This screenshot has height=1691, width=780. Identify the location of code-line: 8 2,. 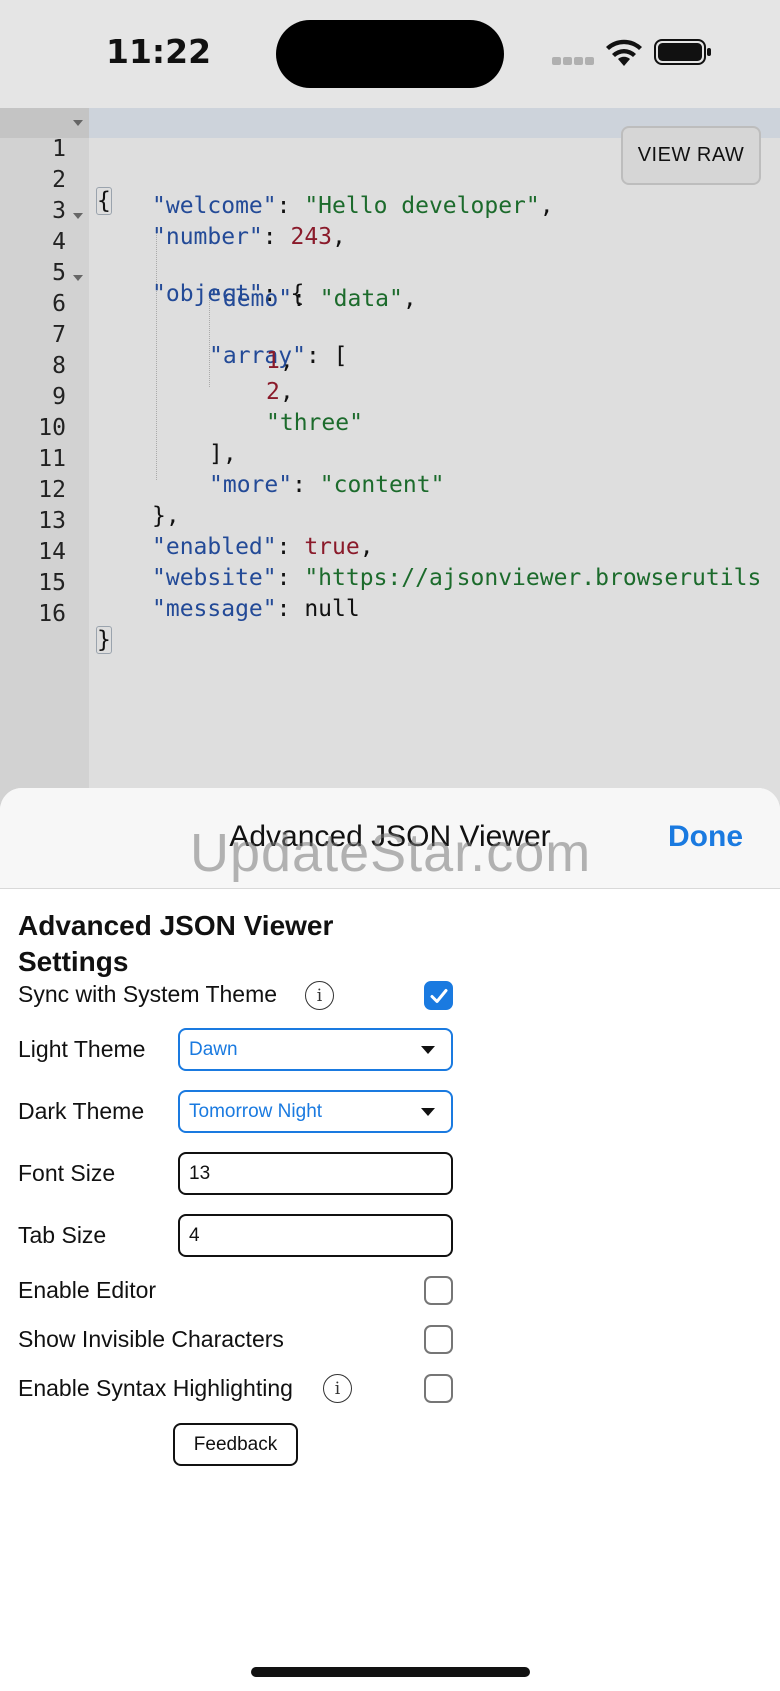
(390, 365).